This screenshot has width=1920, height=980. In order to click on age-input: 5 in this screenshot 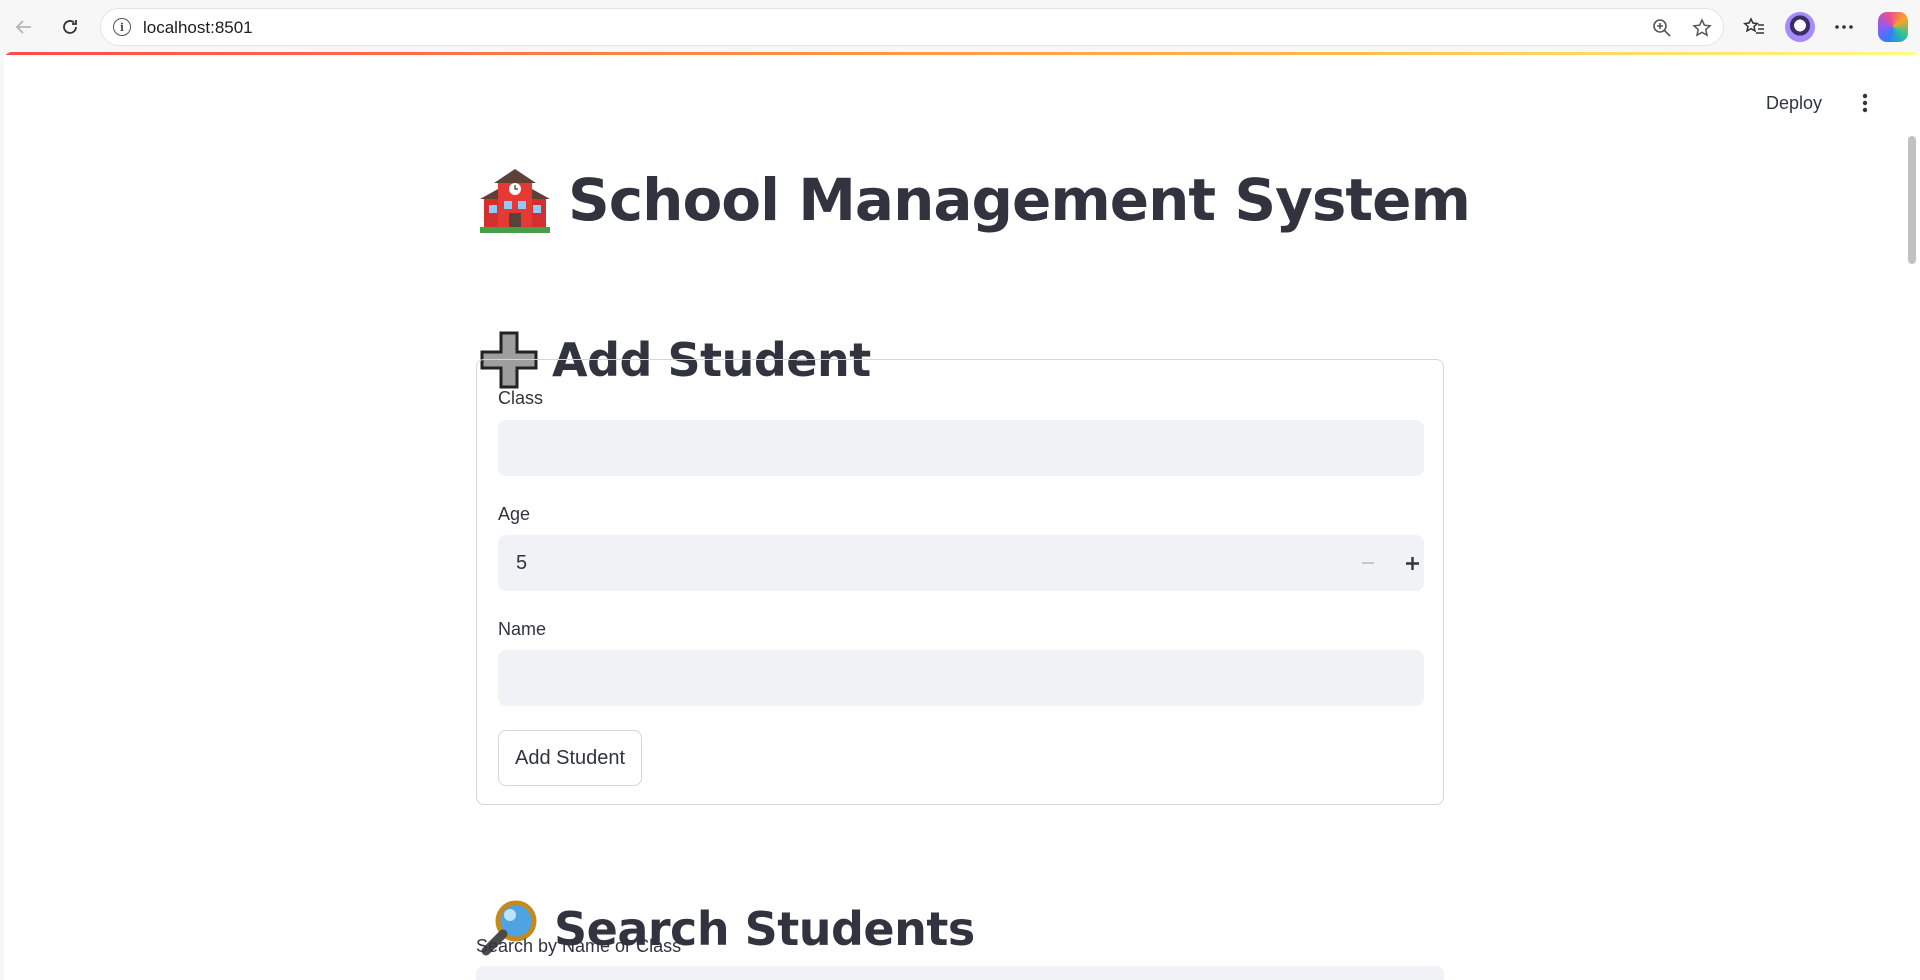, I will do `click(961, 563)`.